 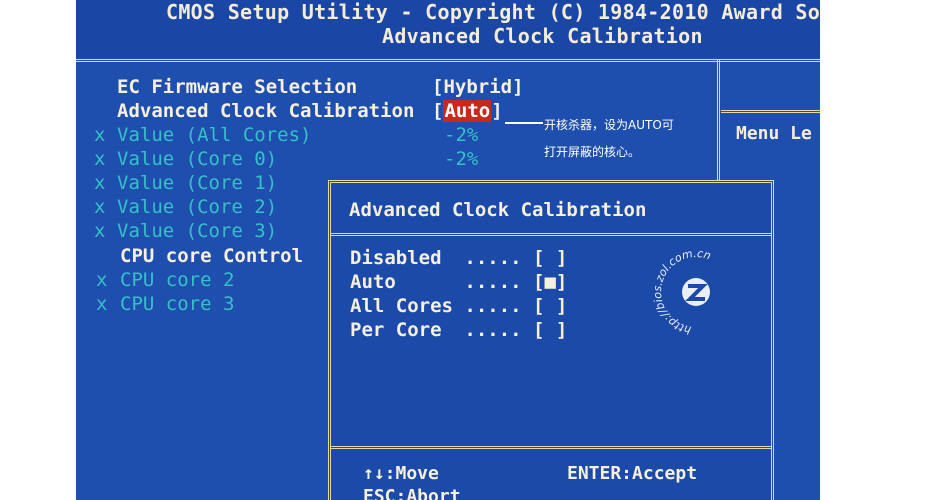 What do you see at coordinates (458, 330) in the screenshot?
I see `option-per-core: Per Core ..... [ ]` at bounding box center [458, 330].